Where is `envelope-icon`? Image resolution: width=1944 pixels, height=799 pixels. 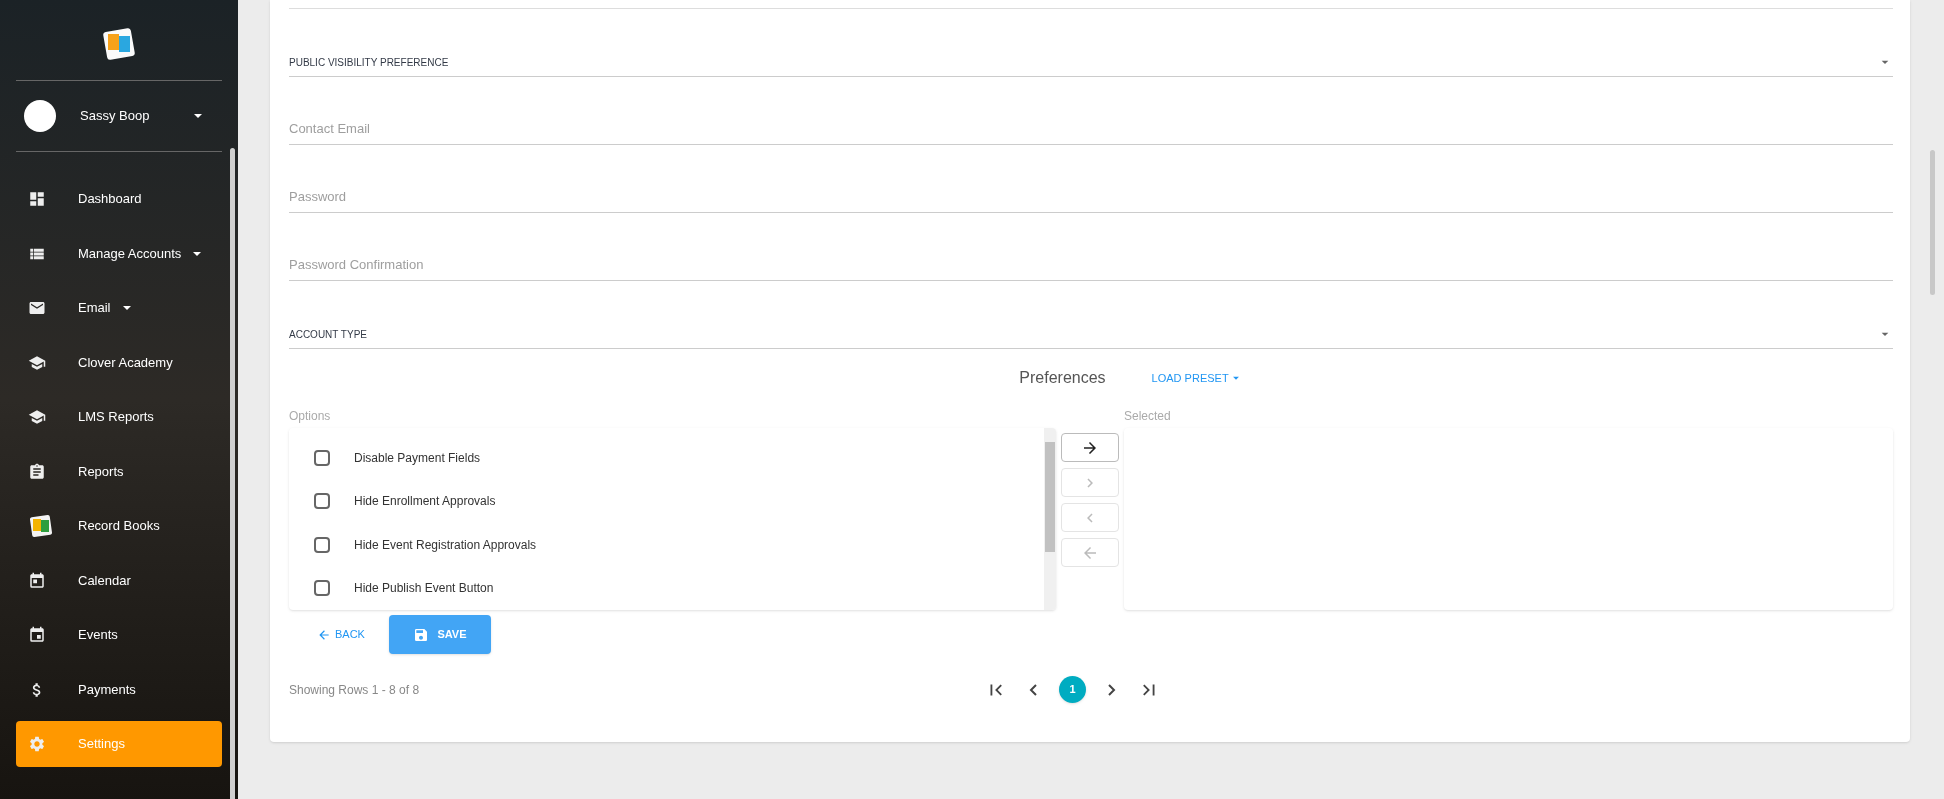 envelope-icon is located at coordinates (37, 308).